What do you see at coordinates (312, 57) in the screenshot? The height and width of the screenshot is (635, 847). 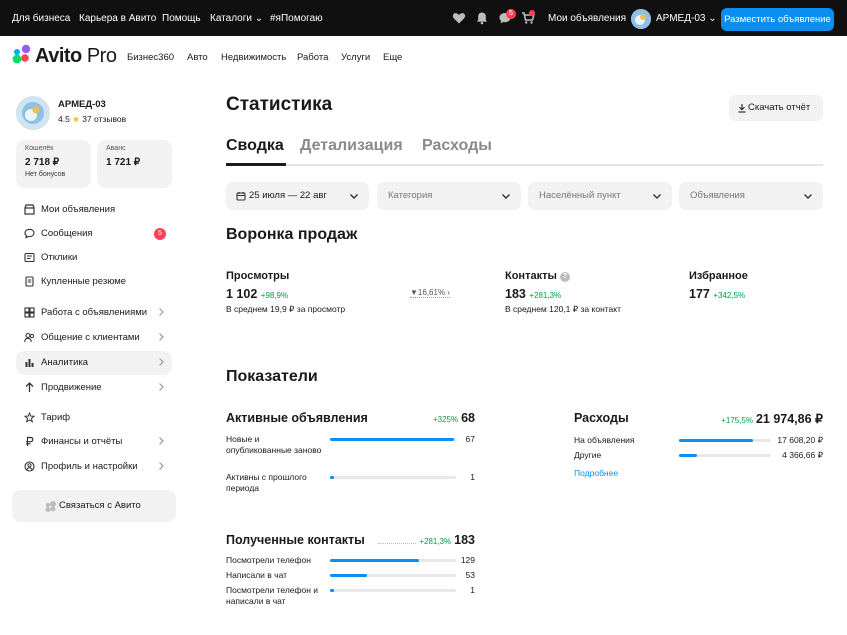 I see `nav-jobs: Работа` at bounding box center [312, 57].